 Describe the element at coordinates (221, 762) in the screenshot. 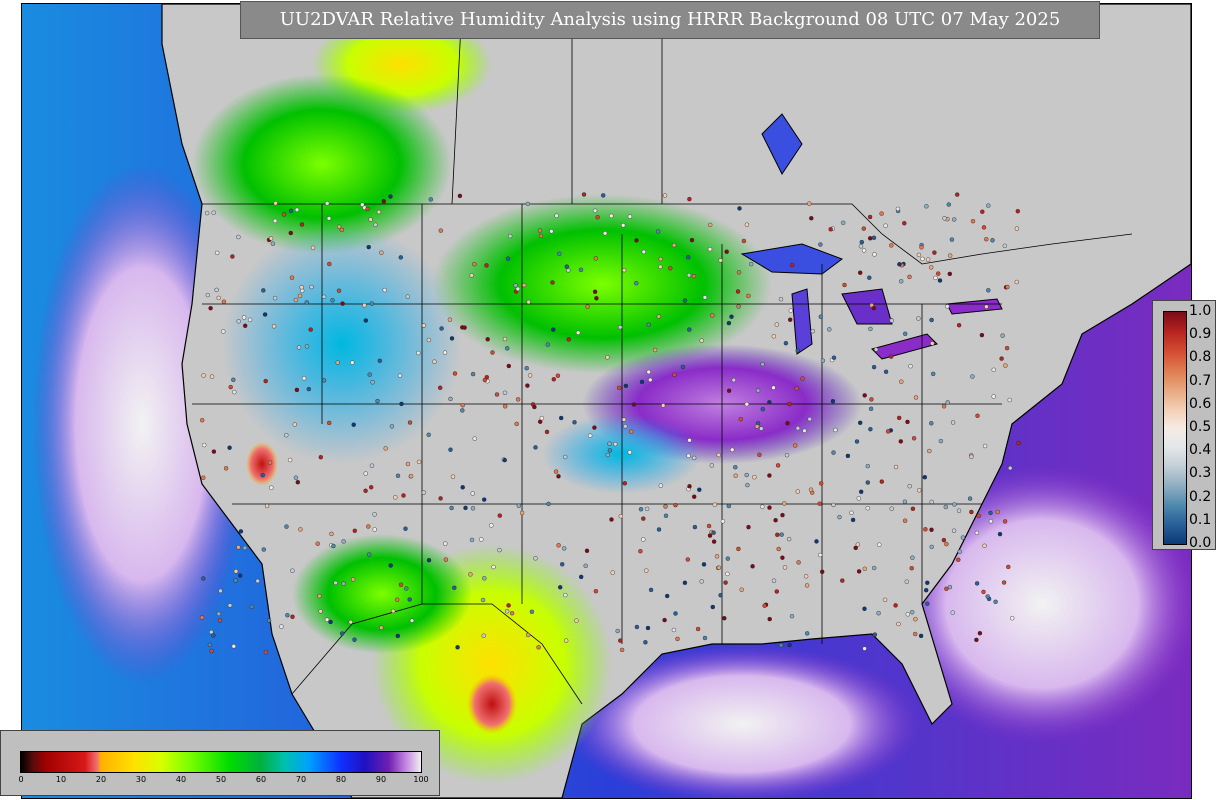

I see `rh-colorbar-swatch` at that location.